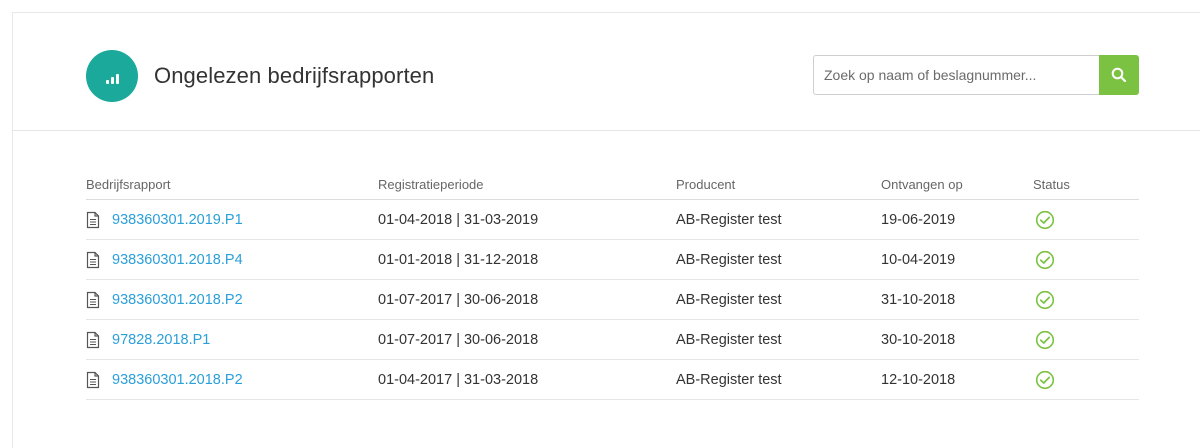 The image size is (1200, 448). I want to click on signal-bars-icon, so click(112, 76).